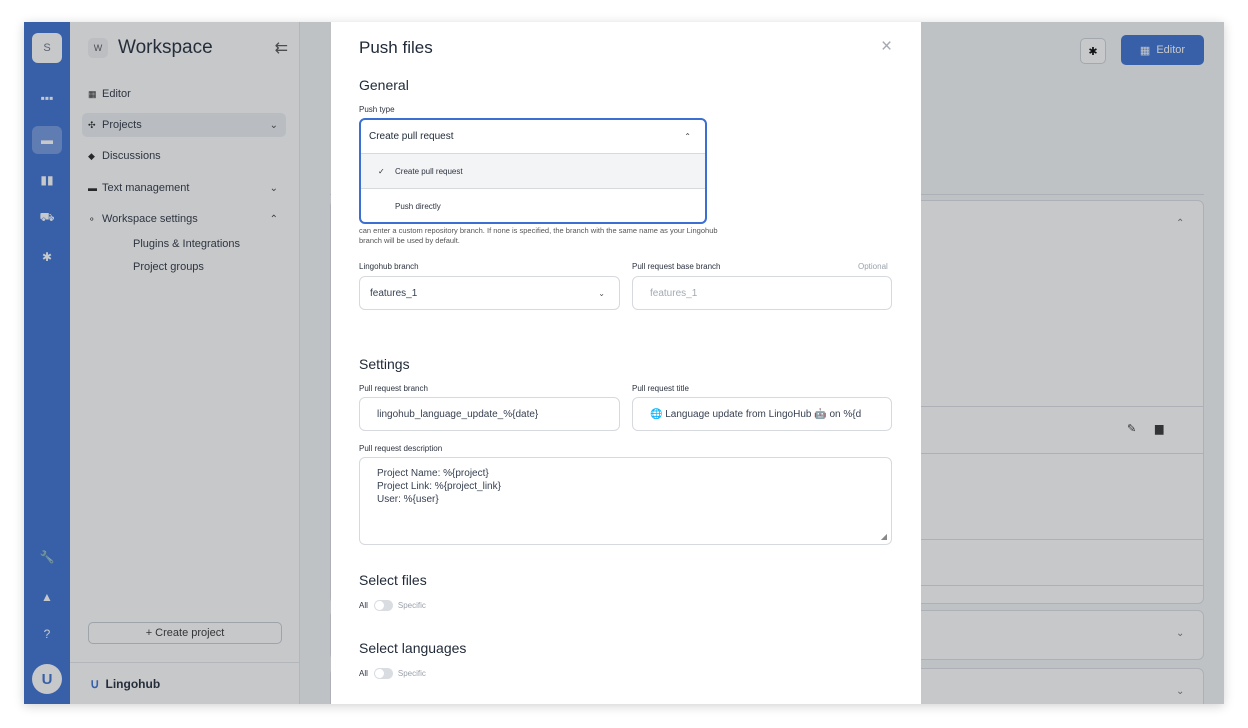 This screenshot has width=1248, height=728. Describe the element at coordinates (660, 388) in the screenshot. I see `pr-title-label: Pull request title` at that location.